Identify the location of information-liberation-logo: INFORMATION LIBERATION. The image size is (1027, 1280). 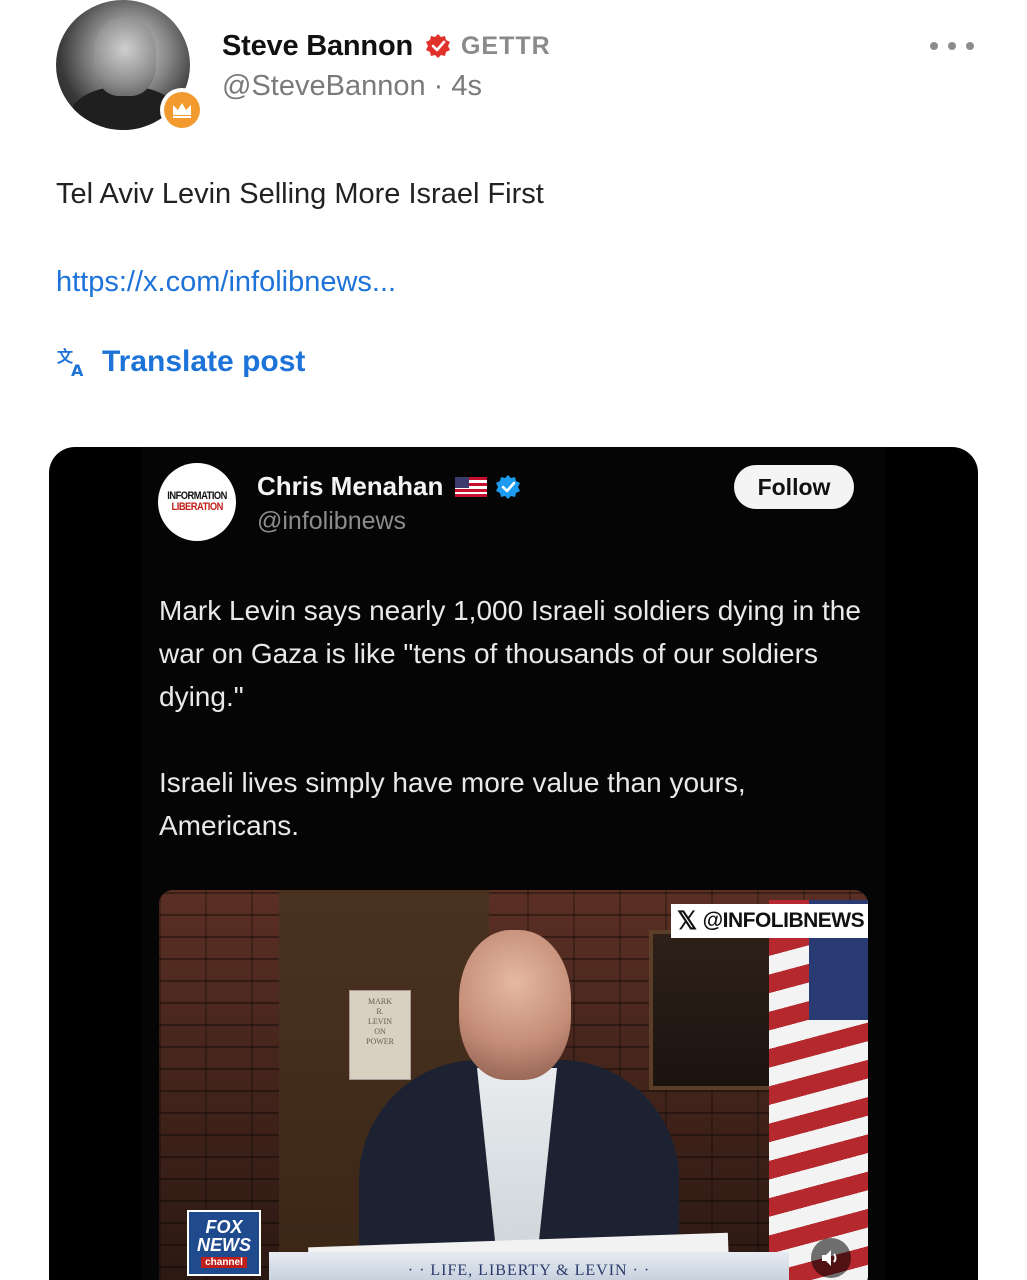
(197, 502).